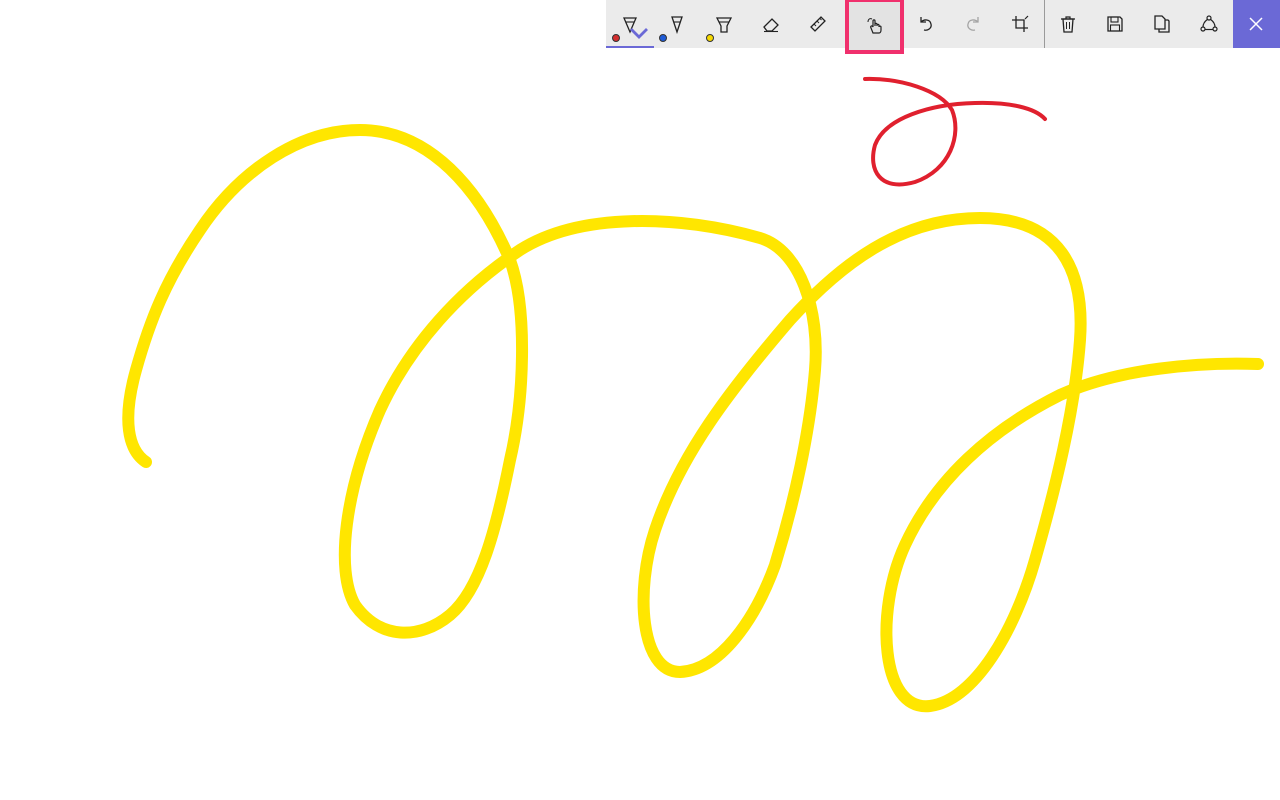 The height and width of the screenshot is (800, 1280). Describe the element at coordinates (616, 38) in the screenshot. I see `pen-color-swatch` at that location.